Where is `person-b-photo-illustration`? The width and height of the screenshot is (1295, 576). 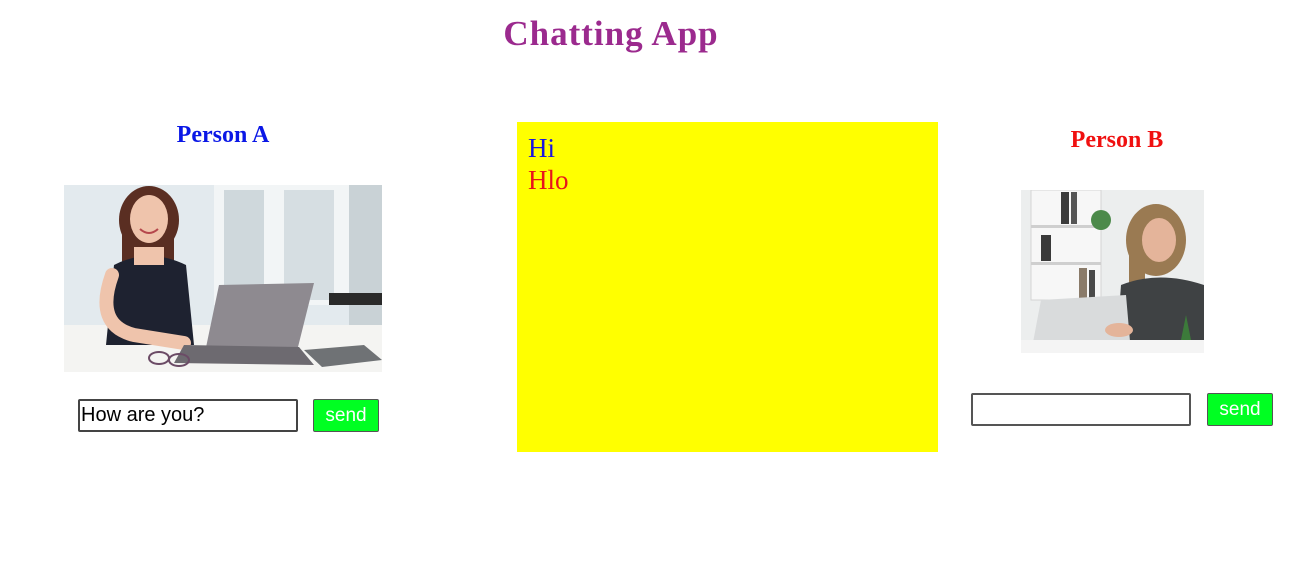
person-b-photo-illustration is located at coordinates (1112, 271).